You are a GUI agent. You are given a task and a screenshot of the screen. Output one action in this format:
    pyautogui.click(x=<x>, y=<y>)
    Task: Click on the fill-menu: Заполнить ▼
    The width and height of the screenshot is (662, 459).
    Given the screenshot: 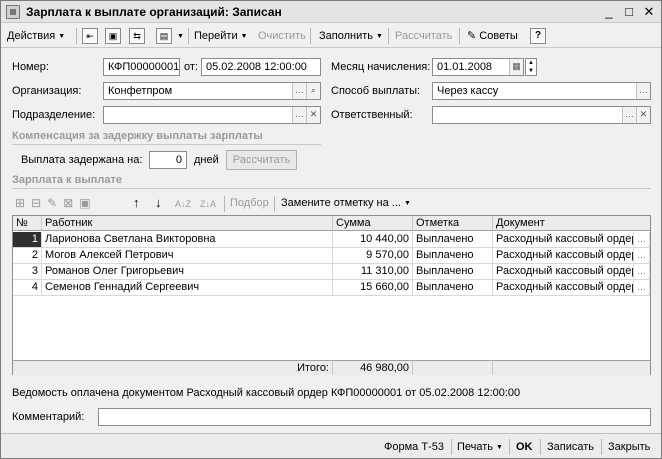 What is the action you would take?
    pyautogui.click(x=351, y=36)
    